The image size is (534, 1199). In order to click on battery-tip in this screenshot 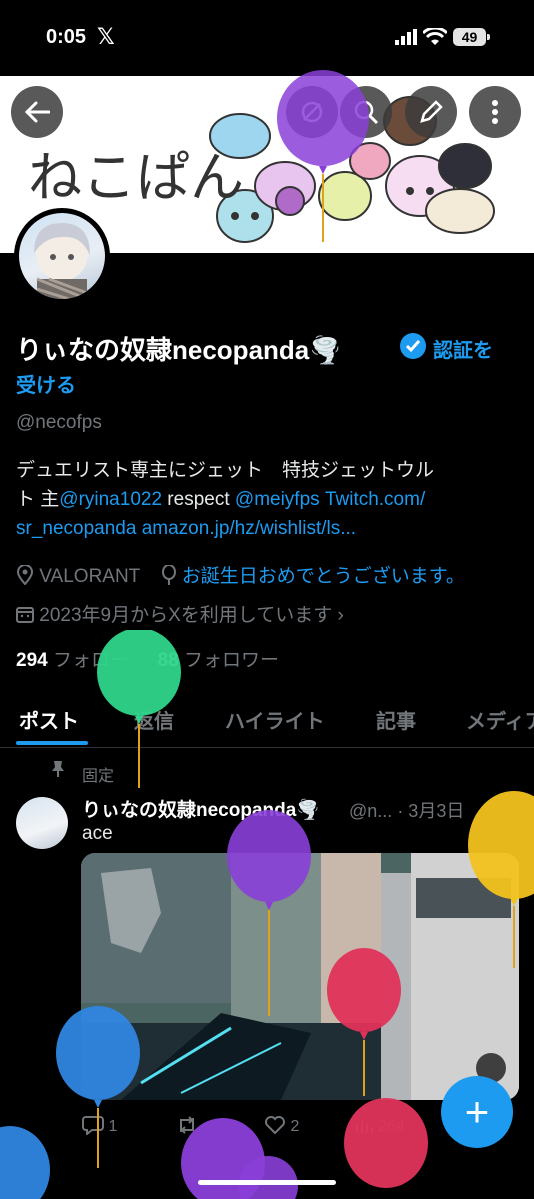, I will do `click(488, 37)`.